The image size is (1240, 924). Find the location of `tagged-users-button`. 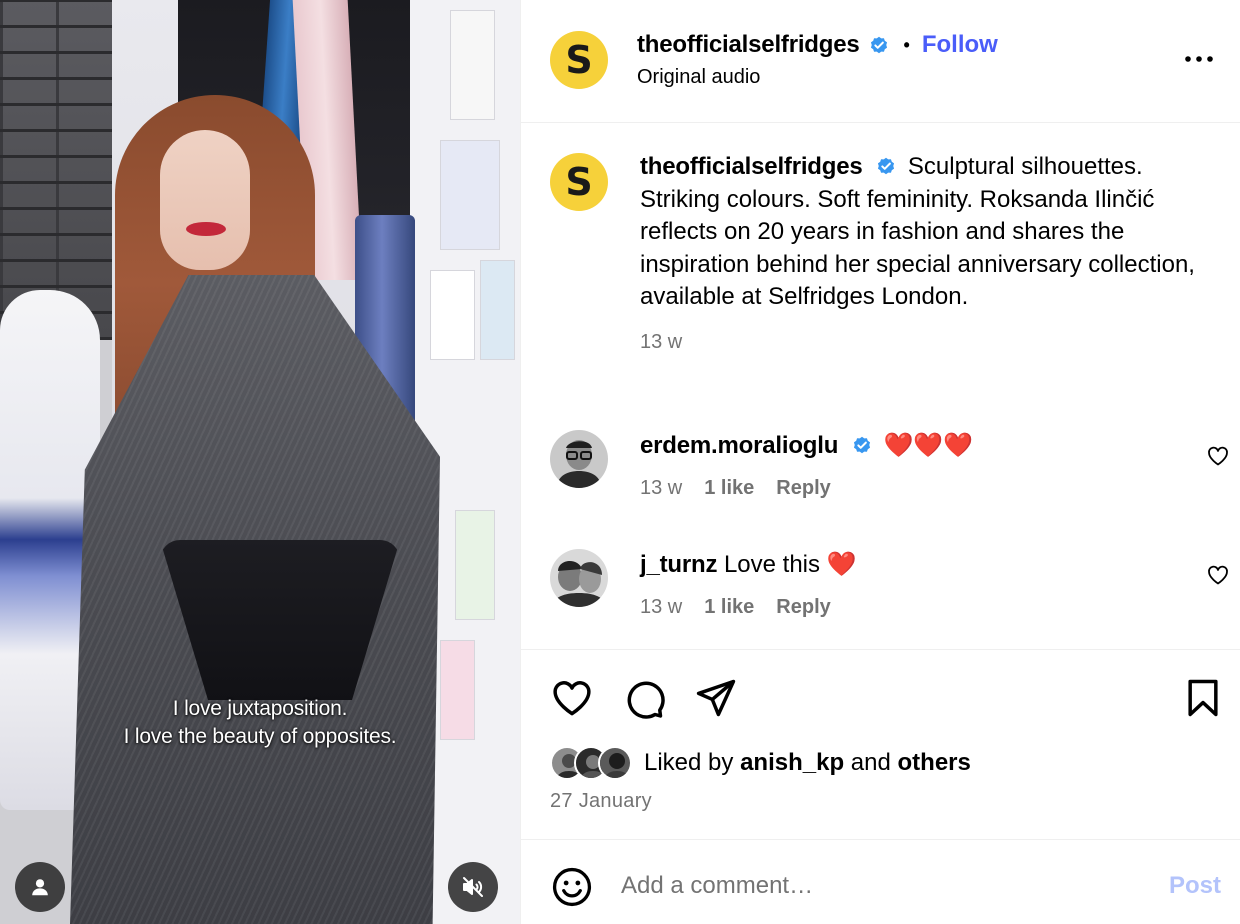

tagged-users-button is located at coordinates (40, 887).